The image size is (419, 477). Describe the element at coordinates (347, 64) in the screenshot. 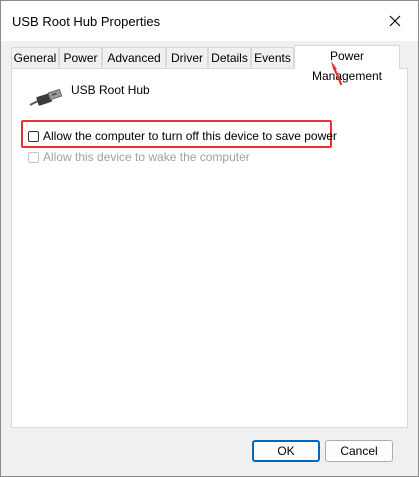

I see `tab-power-management: Power Management` at that location.